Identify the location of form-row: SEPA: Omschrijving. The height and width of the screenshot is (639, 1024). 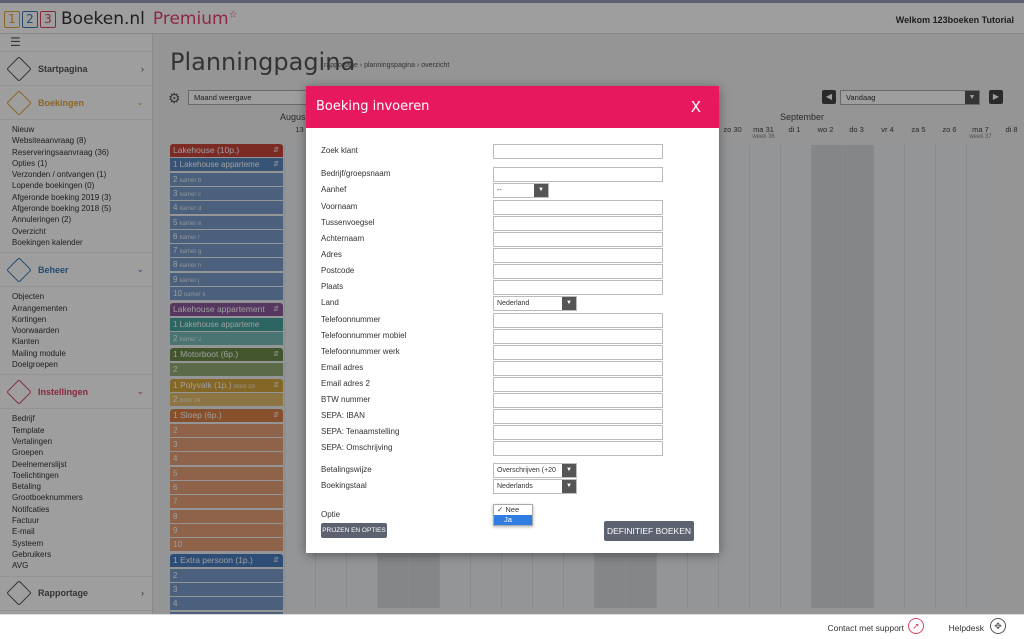
(493, 448).